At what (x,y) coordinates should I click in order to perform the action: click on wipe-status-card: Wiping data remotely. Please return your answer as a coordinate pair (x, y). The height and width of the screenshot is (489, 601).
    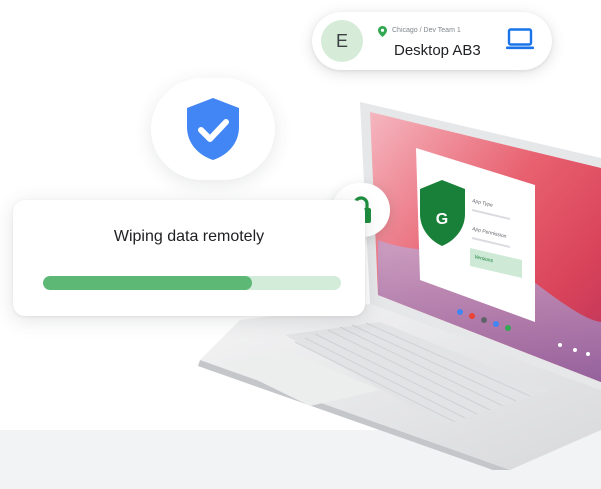
    Looking at the image, I should click on (189, 258).